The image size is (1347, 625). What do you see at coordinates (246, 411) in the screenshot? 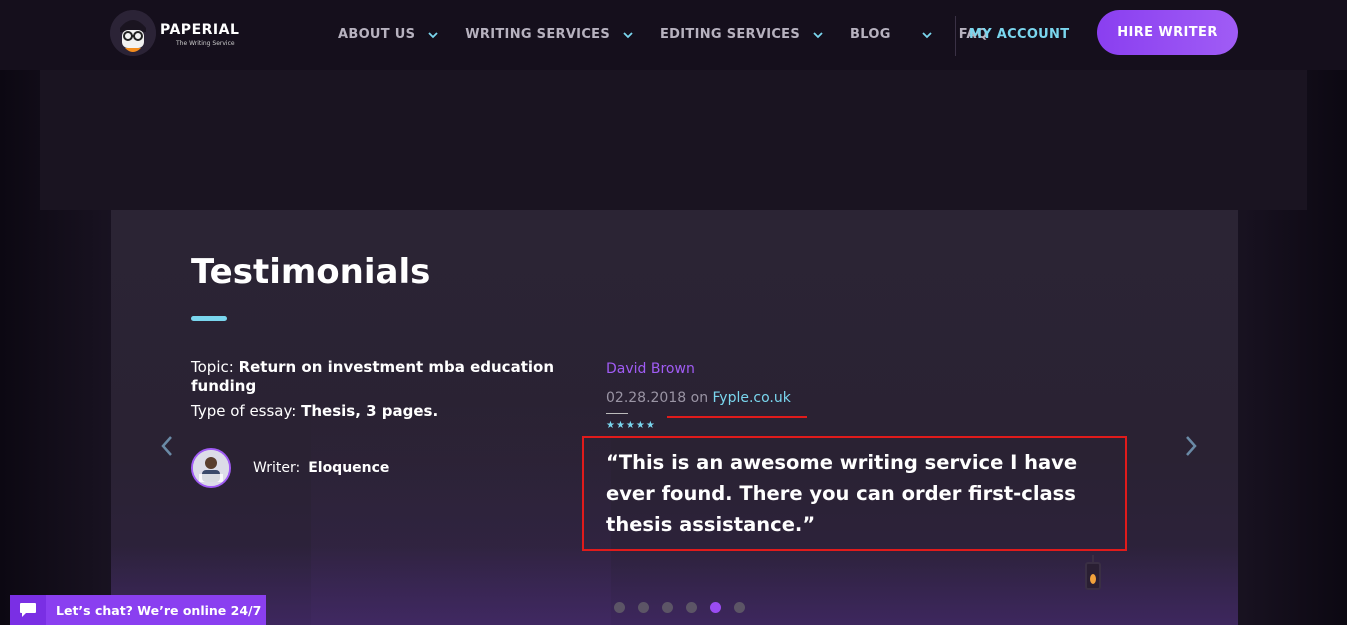
I see `essay-type-label: Type of essay:` at bounding box center [246, 411].